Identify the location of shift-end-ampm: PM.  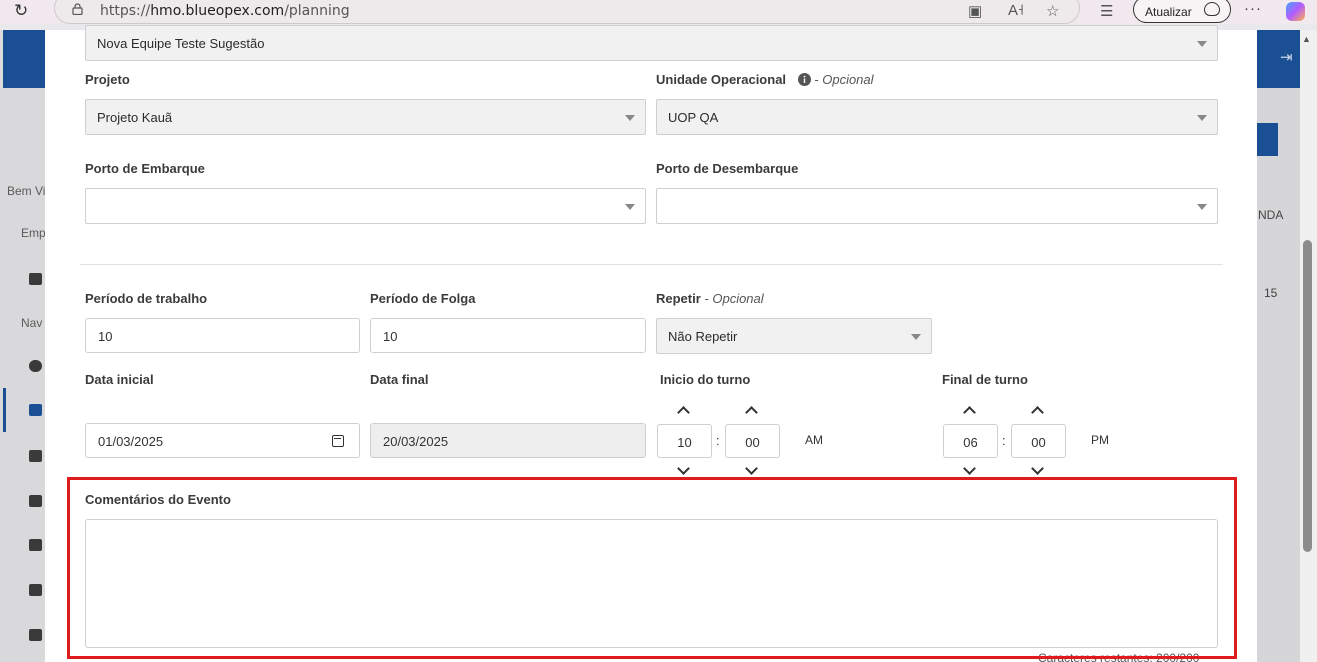
(1100, 440).